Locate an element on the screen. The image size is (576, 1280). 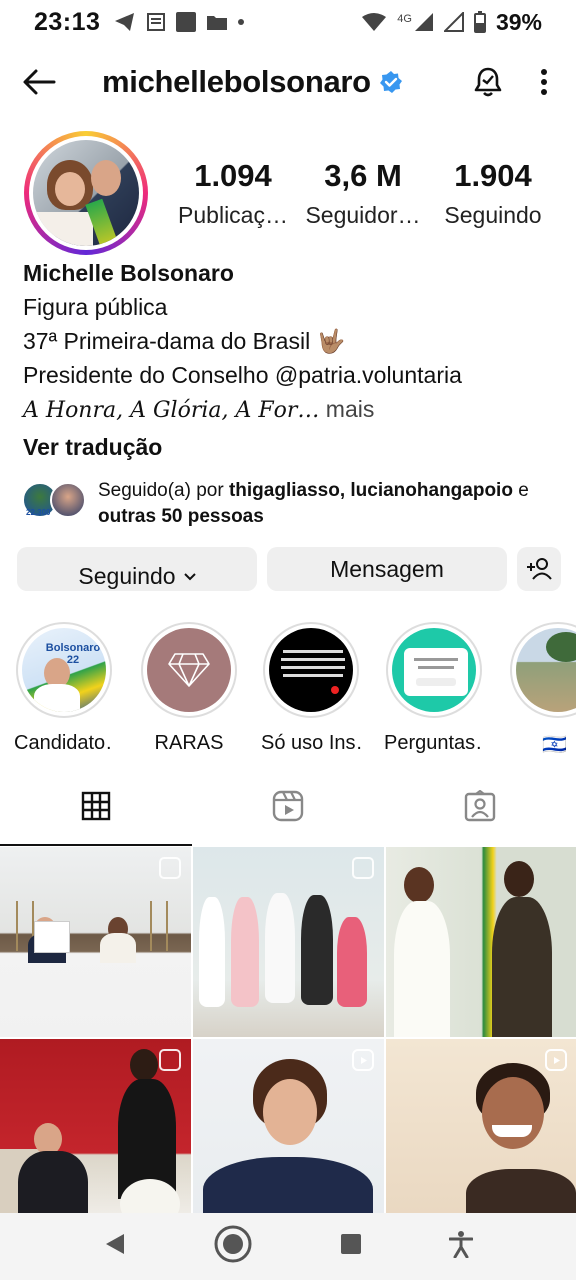
tagged-user-icon is located at coordinates (480, 806).